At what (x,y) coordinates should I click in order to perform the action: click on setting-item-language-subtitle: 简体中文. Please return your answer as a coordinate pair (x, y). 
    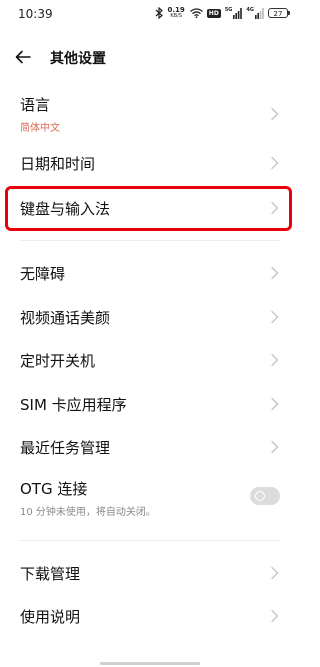
    Looking at the image, I should click on (40, 128).